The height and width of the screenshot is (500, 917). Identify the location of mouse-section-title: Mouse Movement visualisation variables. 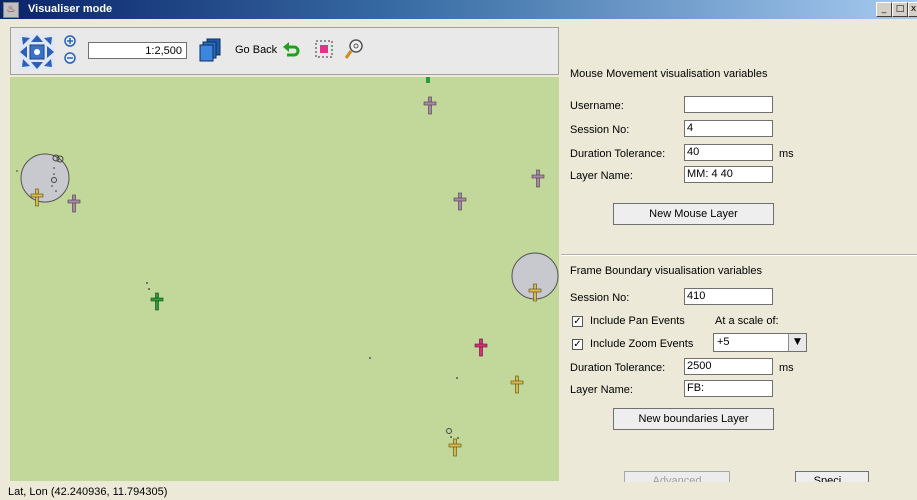
(669, 74).